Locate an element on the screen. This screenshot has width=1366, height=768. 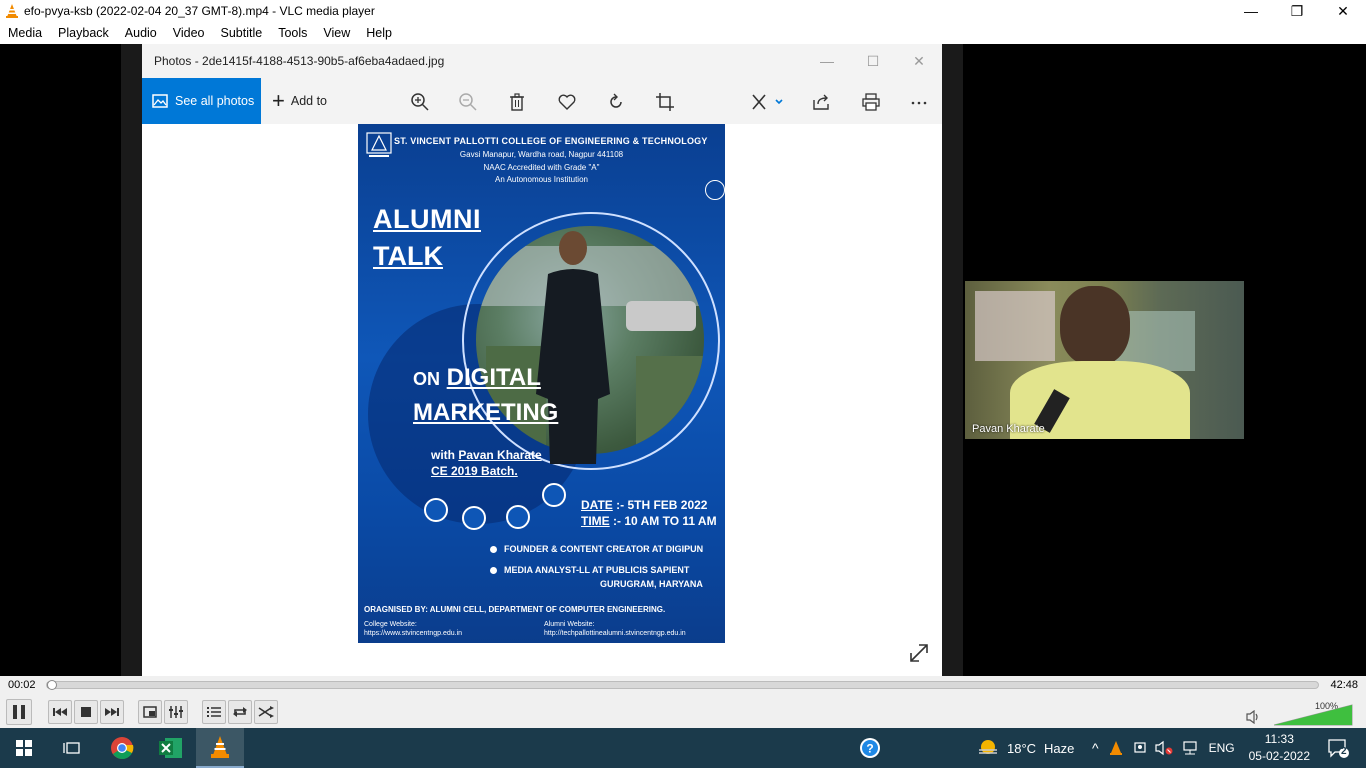
show-hidden-icons-icon: ^ is located at coordinates (1095, 748).